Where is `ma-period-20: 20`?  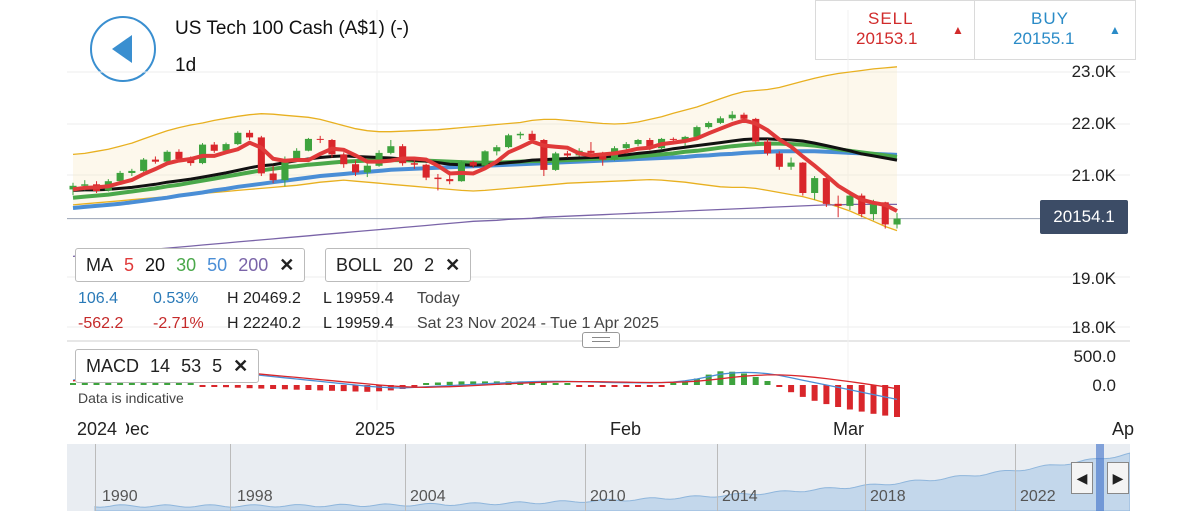
ma-period-20: 20 is located at coordinates (155, 265).